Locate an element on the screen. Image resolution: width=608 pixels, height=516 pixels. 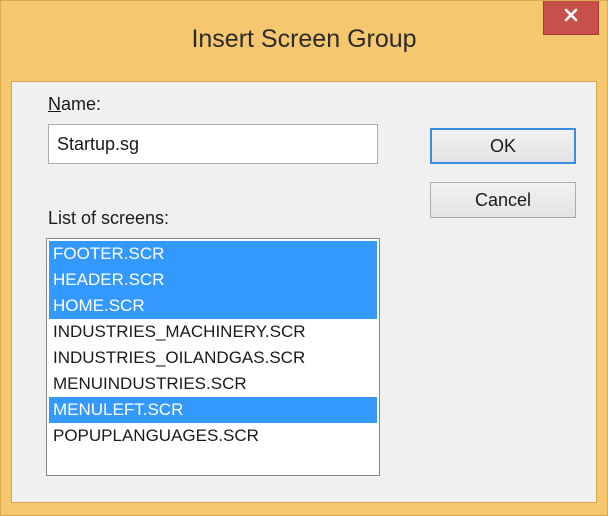
dialog-title: Insert Screen Group is located at coordinates (304, 39).